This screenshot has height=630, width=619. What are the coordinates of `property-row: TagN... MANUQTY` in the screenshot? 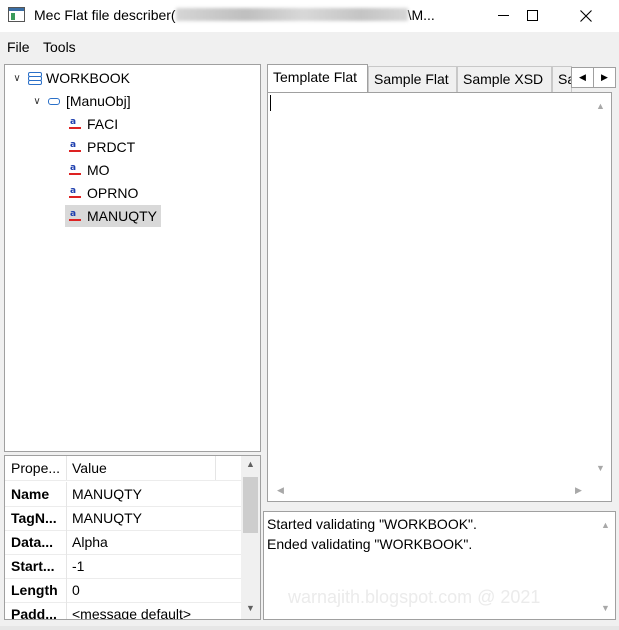 It's located at (123, 518).